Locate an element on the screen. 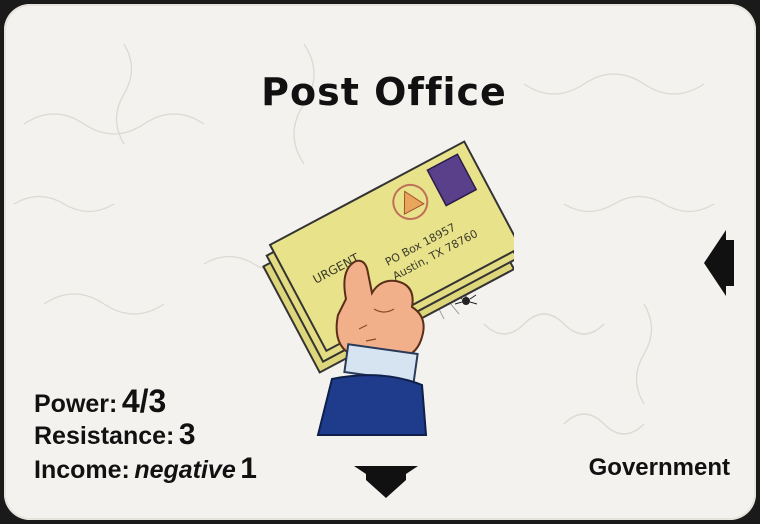 This screenshot has height=524, width=760. resistance-stat: Resistance: 3 is located at coordinates (145, 435).